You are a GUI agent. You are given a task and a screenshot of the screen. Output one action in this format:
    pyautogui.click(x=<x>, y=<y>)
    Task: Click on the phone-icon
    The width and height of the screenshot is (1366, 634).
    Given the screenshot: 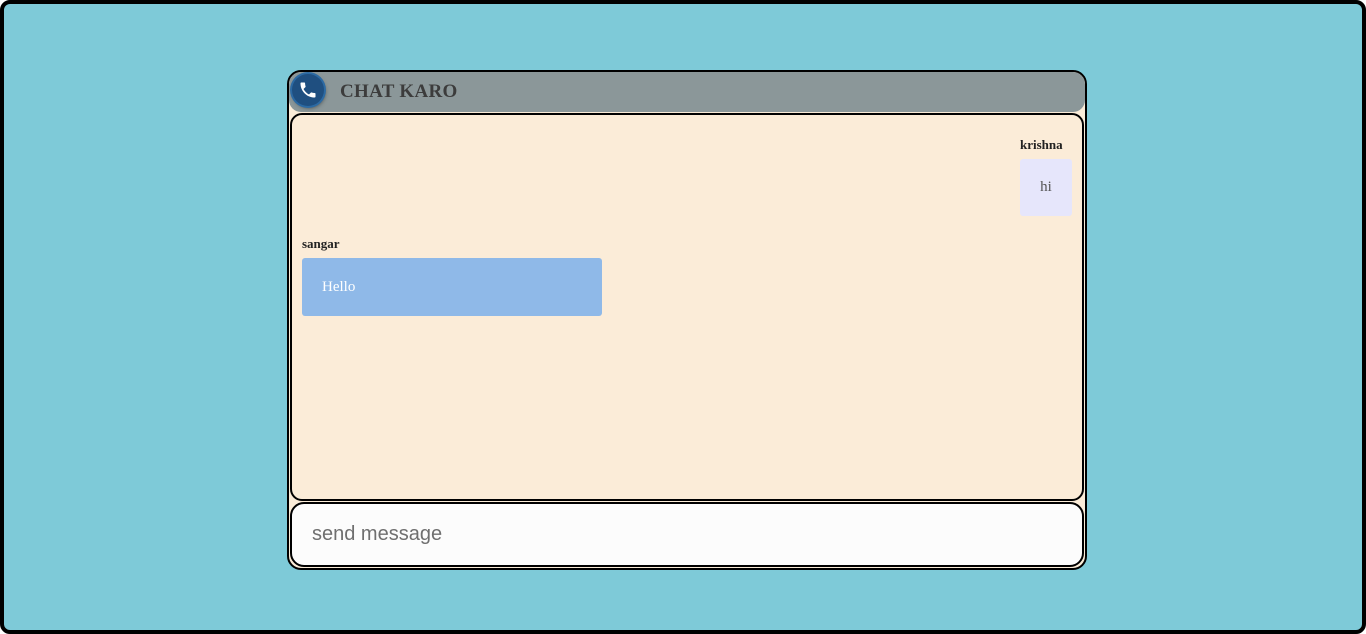 What is the action you would take?
    pyautogui.click(x=308, y=90)
    